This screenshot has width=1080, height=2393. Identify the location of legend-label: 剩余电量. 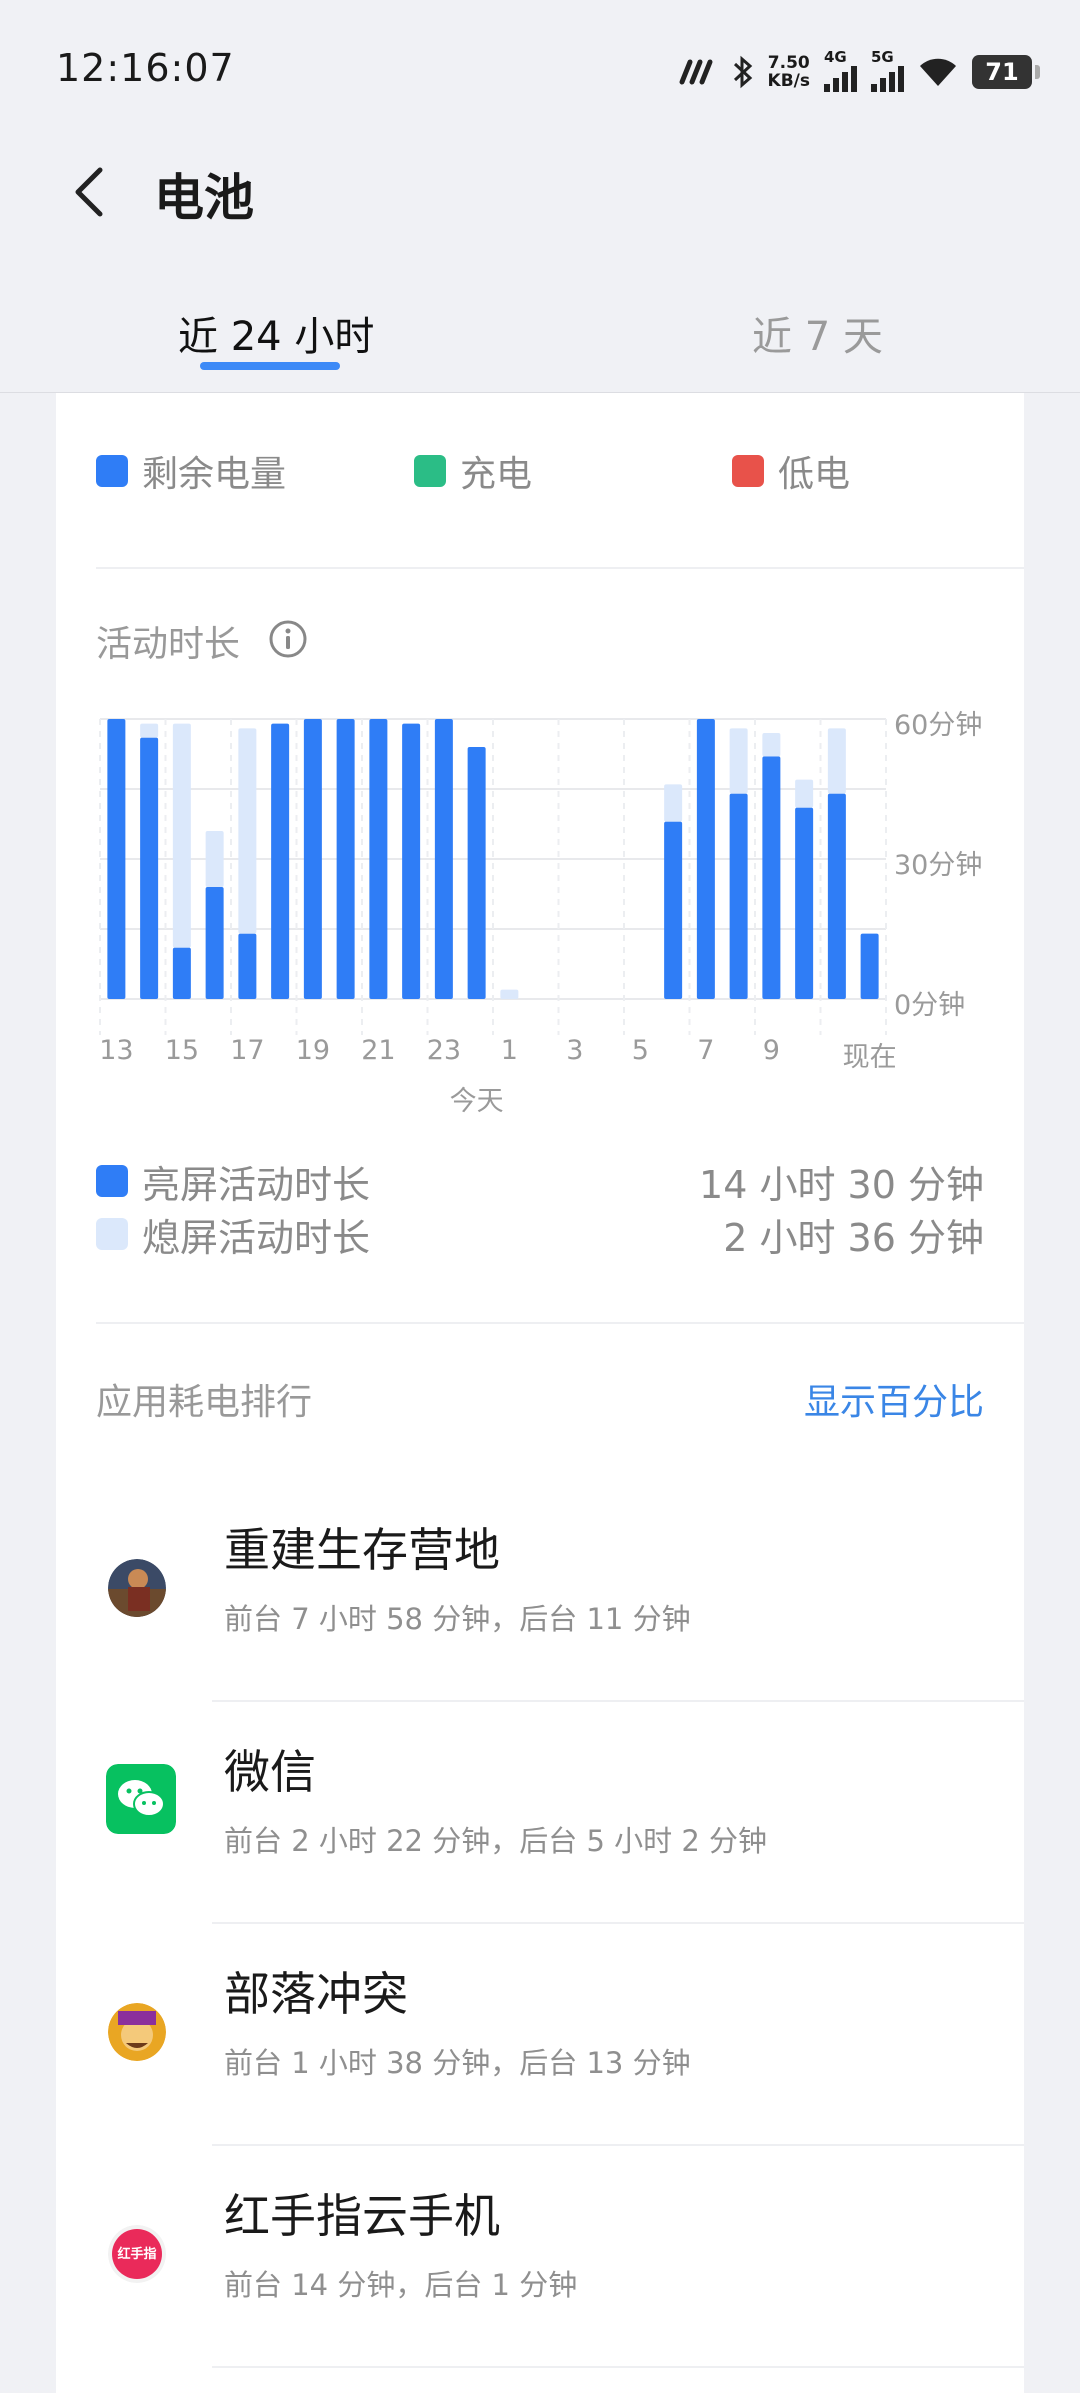
(214, 474).